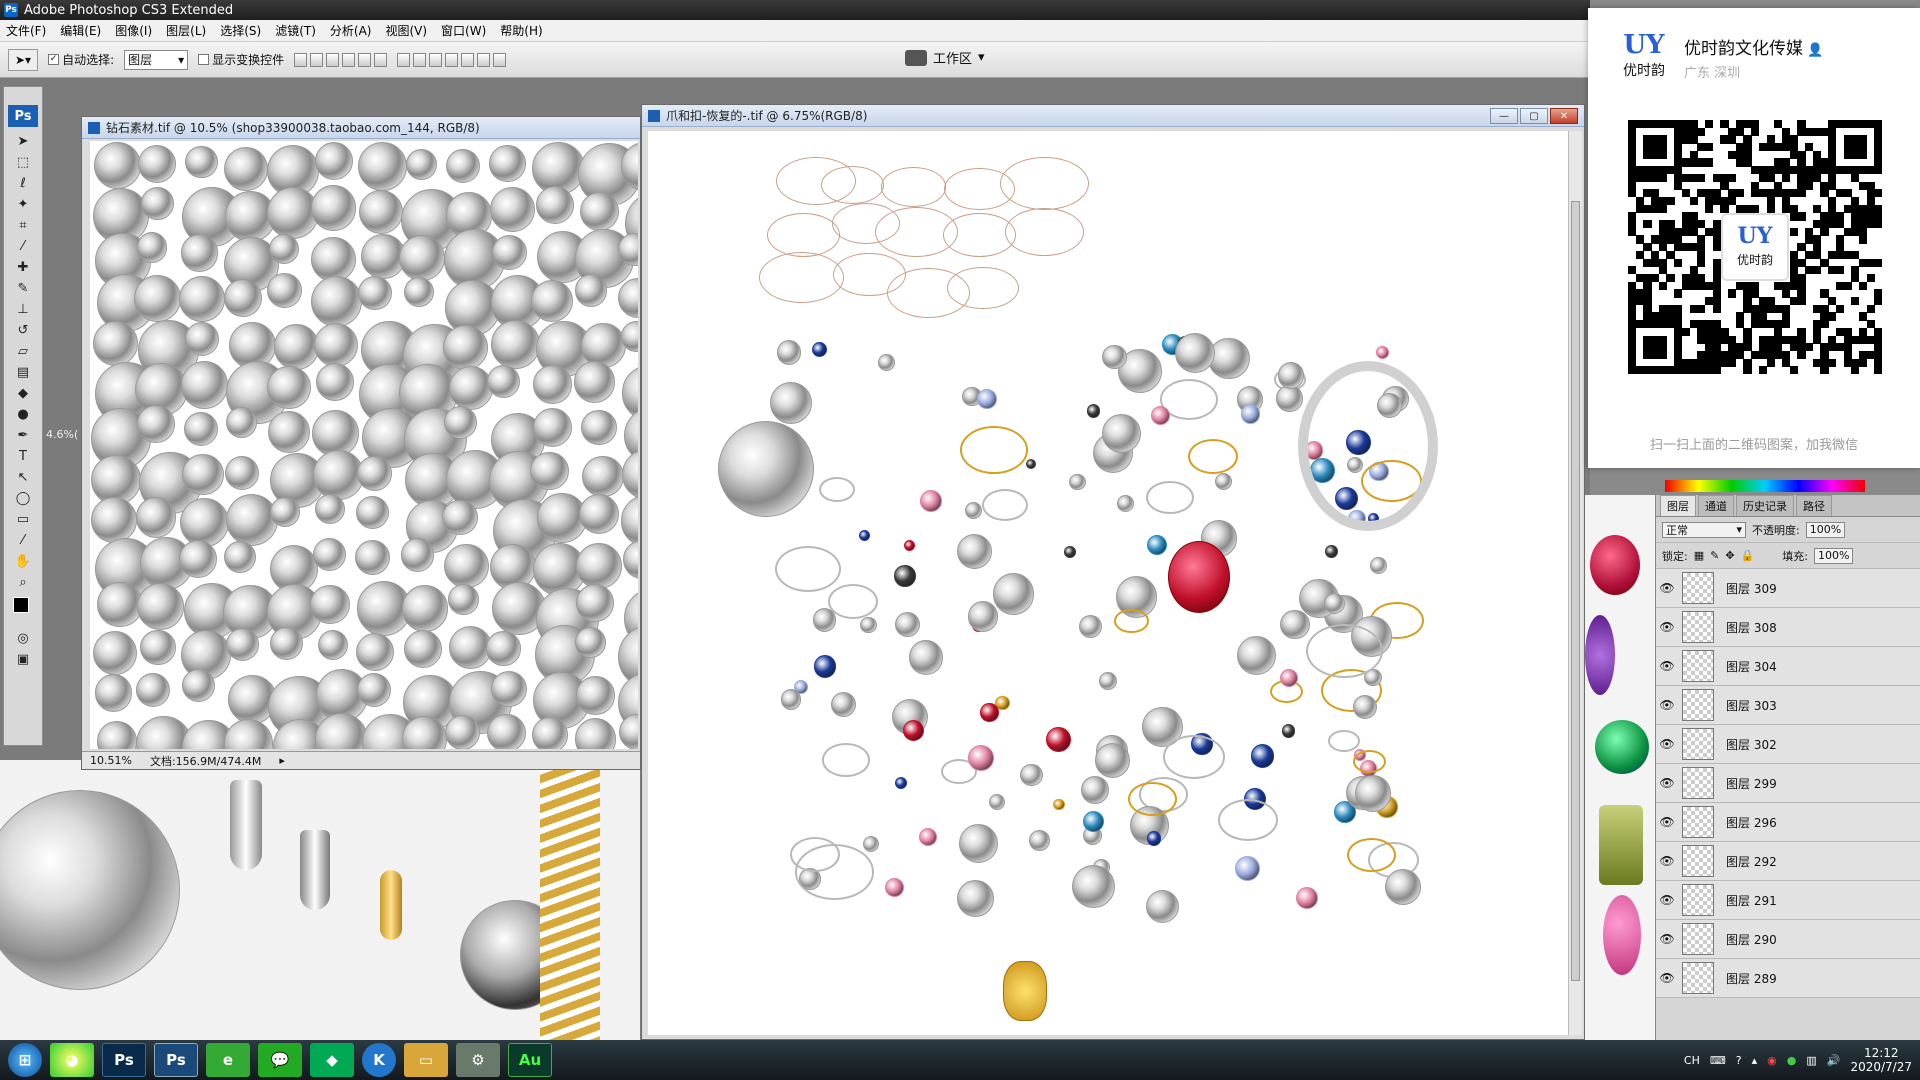 The height and width of the screenshot is (1080, 1920). Describe the element at coordinates (80, 30) in the screenshot. I see `menu-edit: 编辑(E)` at that location.